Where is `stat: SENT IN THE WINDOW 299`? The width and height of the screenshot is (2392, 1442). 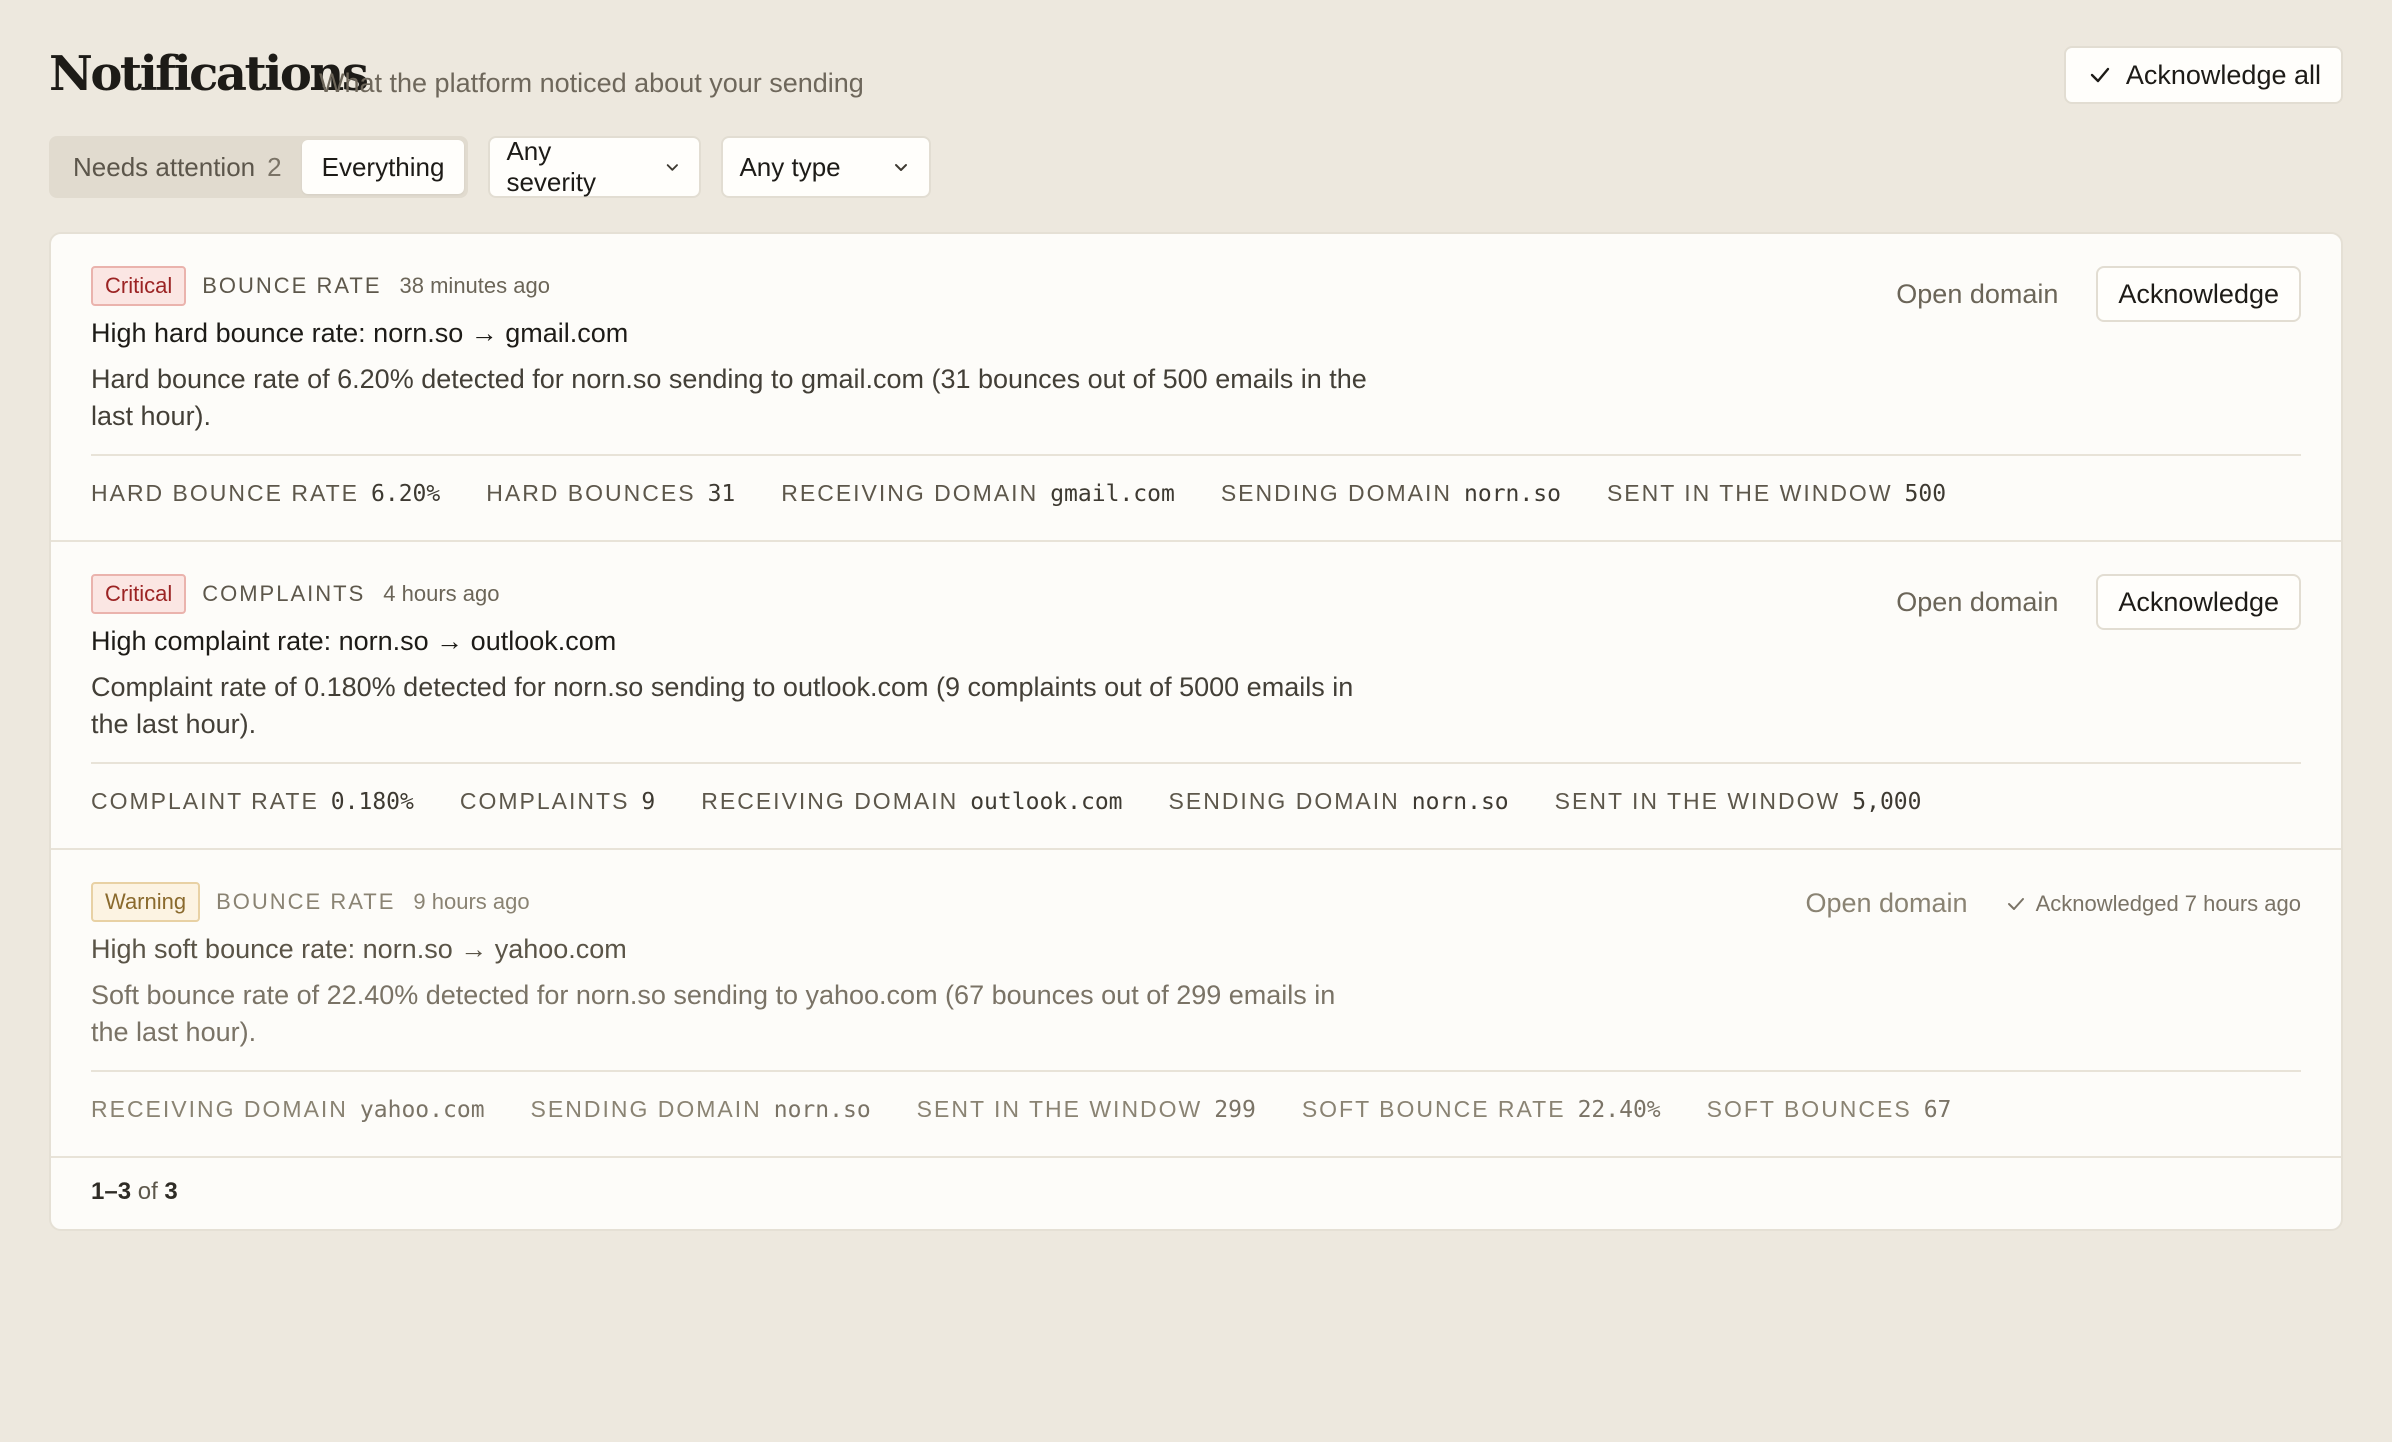 stat: SENT IN THE WINDOW 299 is located at coordinates (1086, 1109).